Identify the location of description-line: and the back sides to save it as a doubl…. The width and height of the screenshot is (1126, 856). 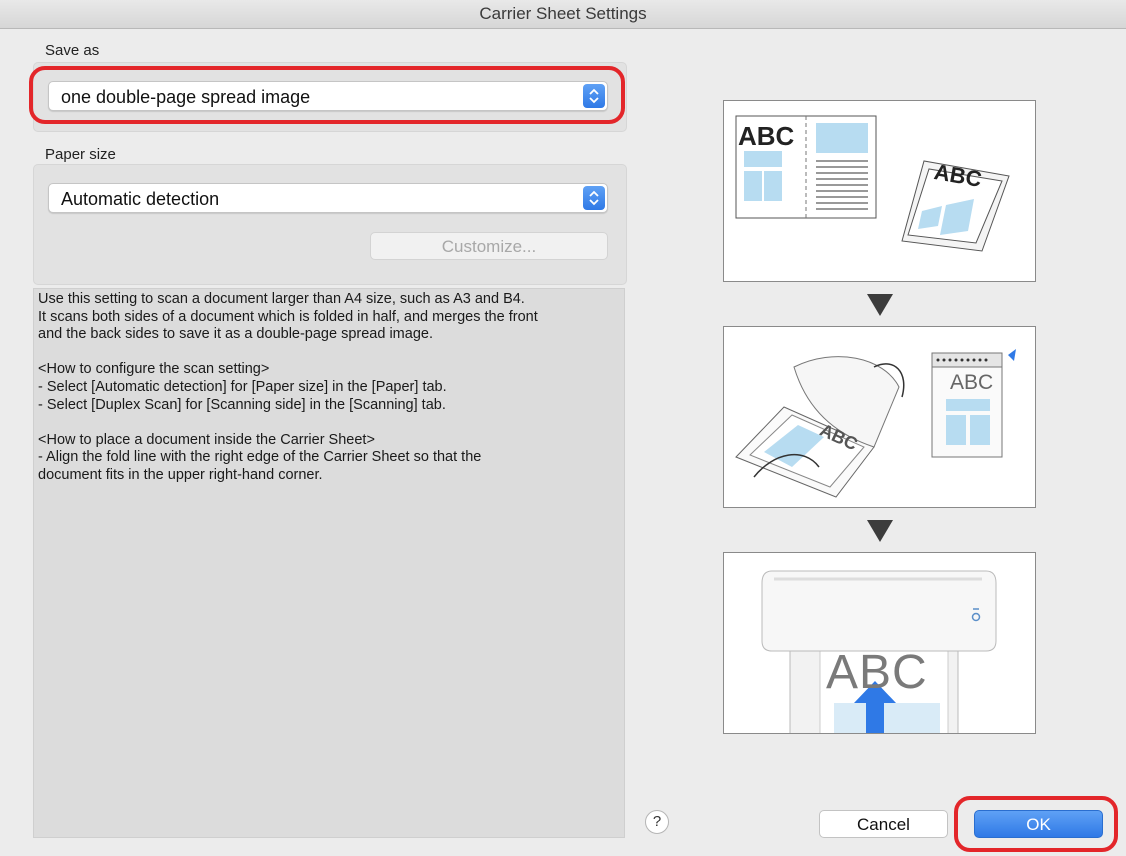
(235, 334).